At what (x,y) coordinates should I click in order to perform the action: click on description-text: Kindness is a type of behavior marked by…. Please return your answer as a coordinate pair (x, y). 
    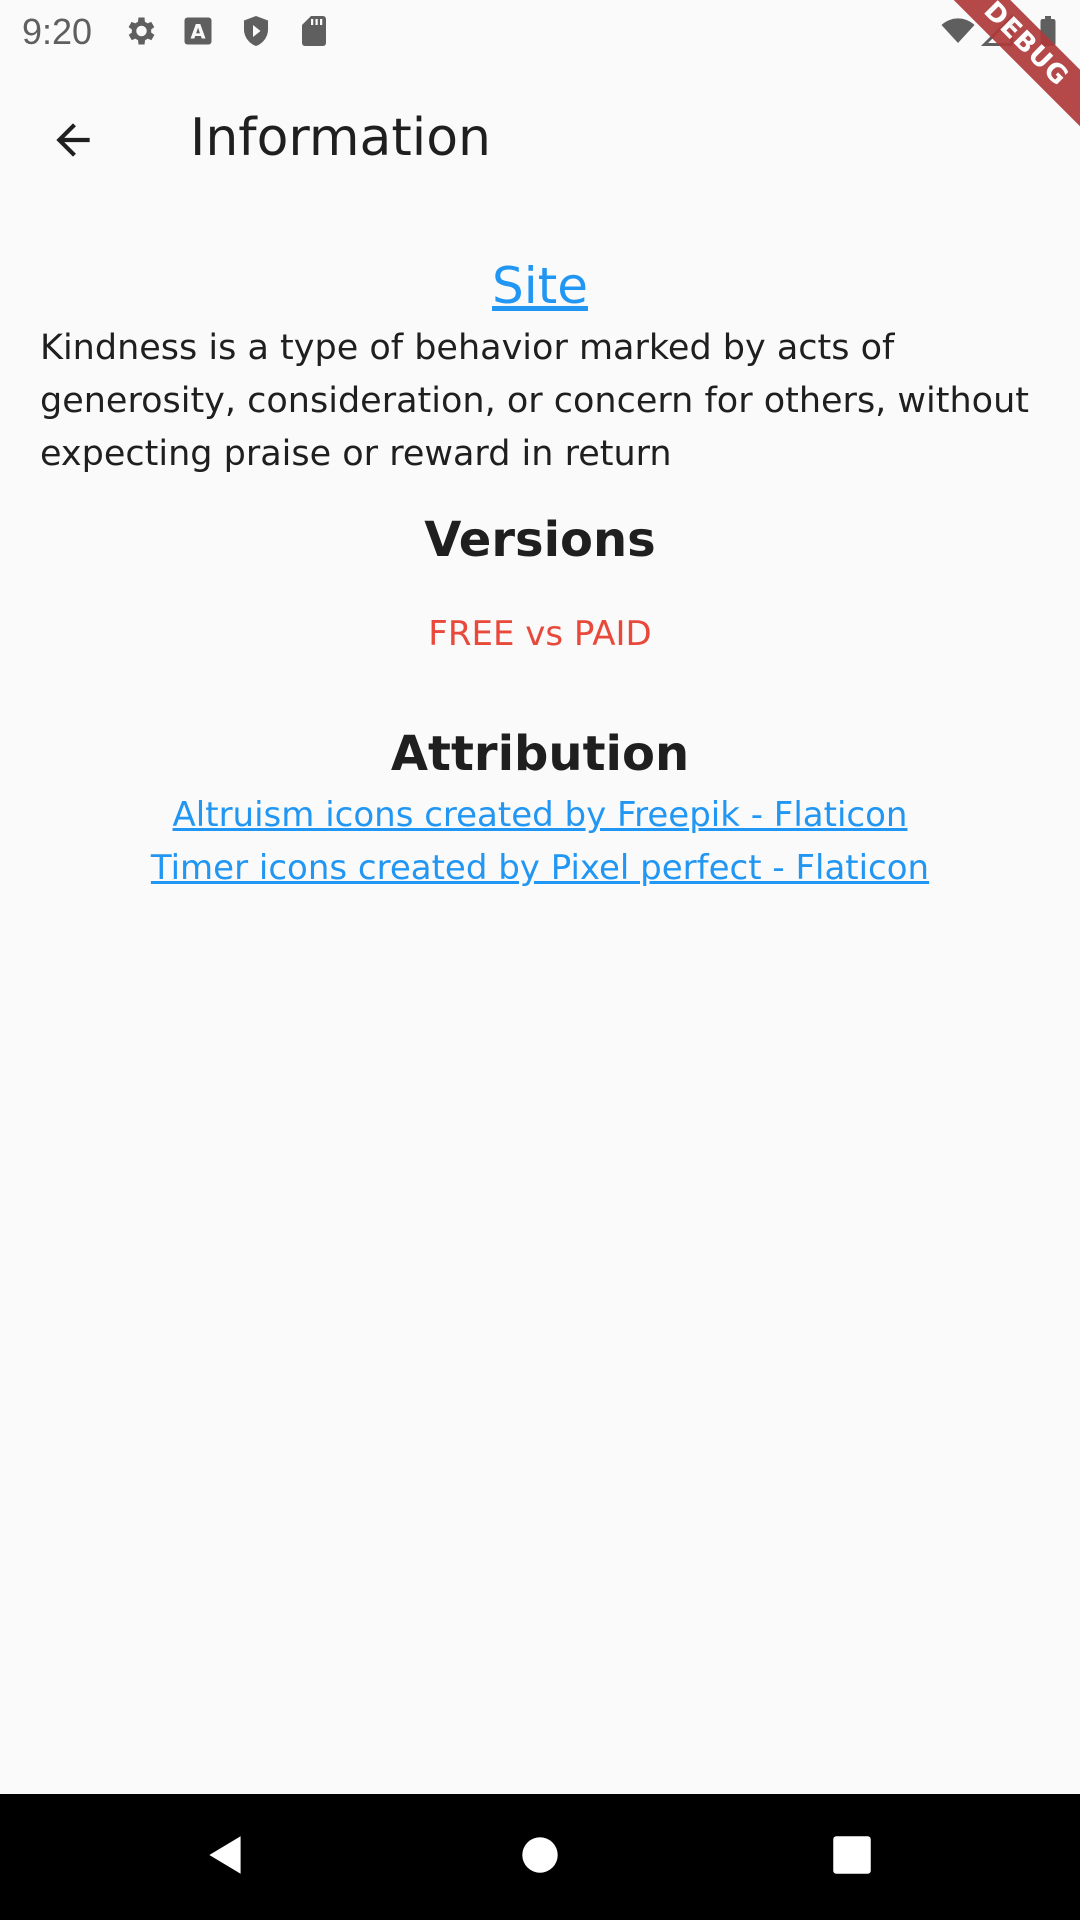
    Looking at the image, I should click on (535, 401).